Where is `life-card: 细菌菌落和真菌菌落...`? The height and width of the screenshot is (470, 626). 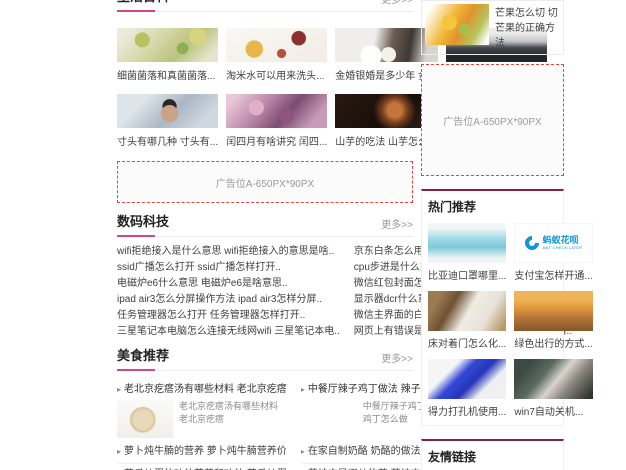 life-card: 细菌菌落和真菌菌落... is located at coordinates (168, 55).